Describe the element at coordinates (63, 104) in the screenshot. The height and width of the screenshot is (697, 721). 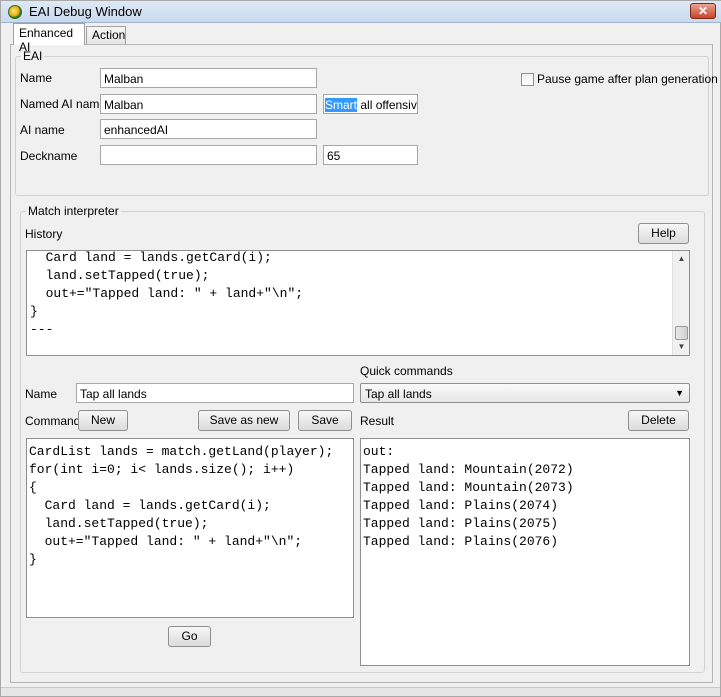
I see `named-ai-name-label: Named AI name` at that location.